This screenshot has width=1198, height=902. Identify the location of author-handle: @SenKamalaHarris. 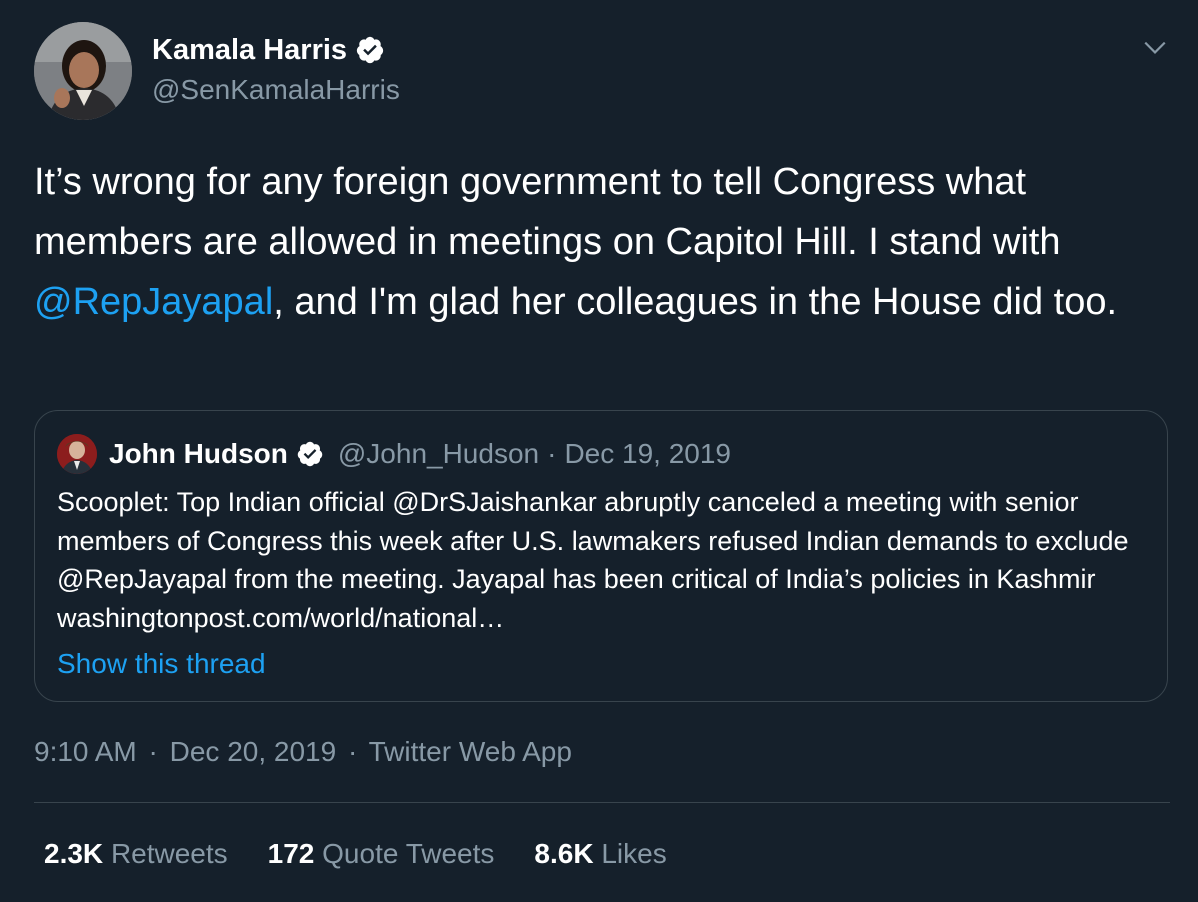
(276, 90).